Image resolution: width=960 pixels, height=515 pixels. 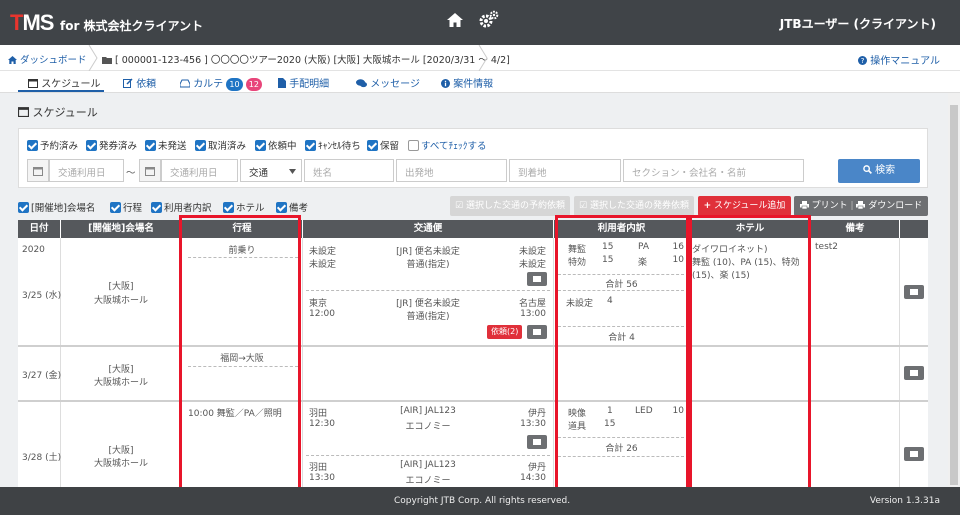 What do you see at coordinates (489, 20) in the screenshot?
I see `gears-icon` at bounding box center [489, 20].